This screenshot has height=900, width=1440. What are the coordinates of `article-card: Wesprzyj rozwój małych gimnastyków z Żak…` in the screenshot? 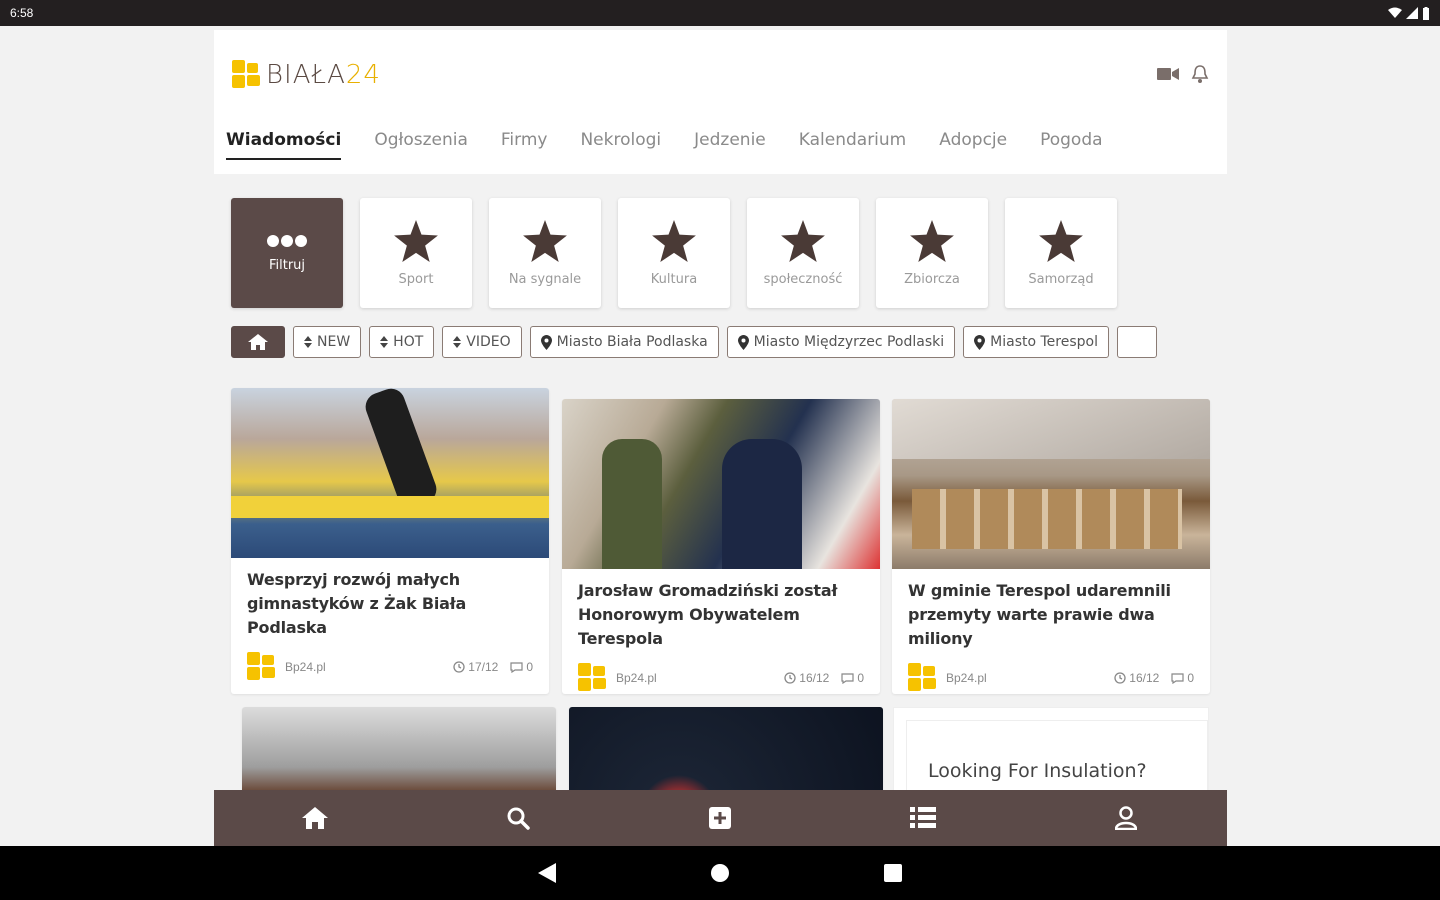 It's located at (390, 541).